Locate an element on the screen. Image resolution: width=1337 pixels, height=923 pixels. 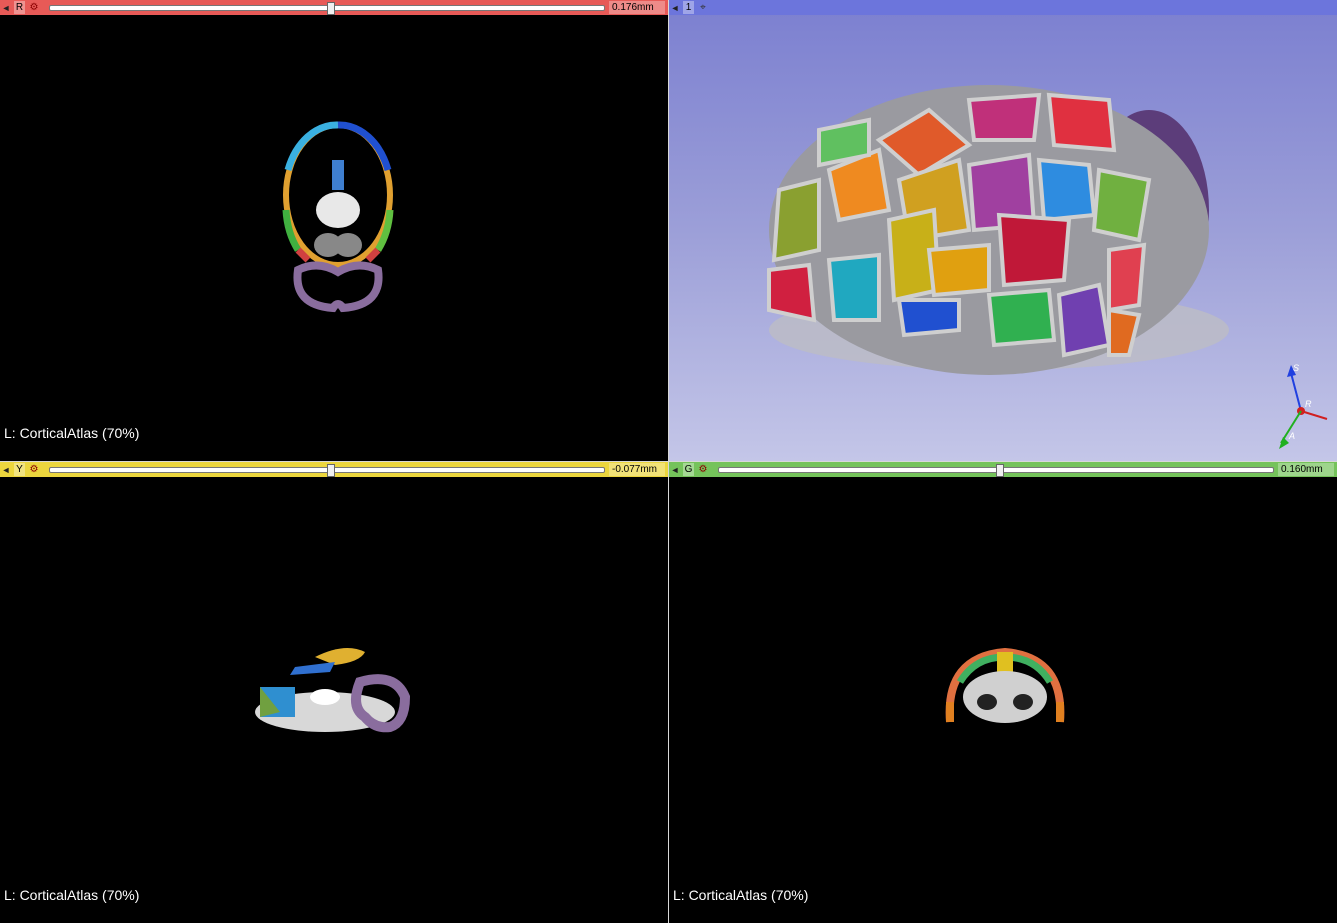
horizontal-divider is located at coordinates (668, 461).